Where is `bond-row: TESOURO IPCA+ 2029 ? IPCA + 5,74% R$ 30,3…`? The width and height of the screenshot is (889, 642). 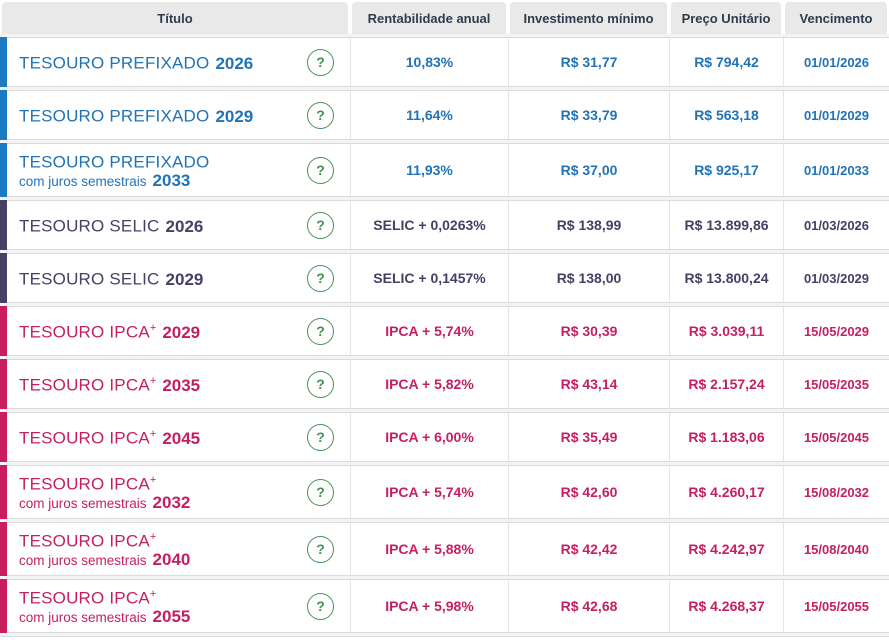 bond-row: TESOURO IPCA+ 2029 ? IPCA + 5,74% R$ 30,3… is located at coordinates (444, 331).